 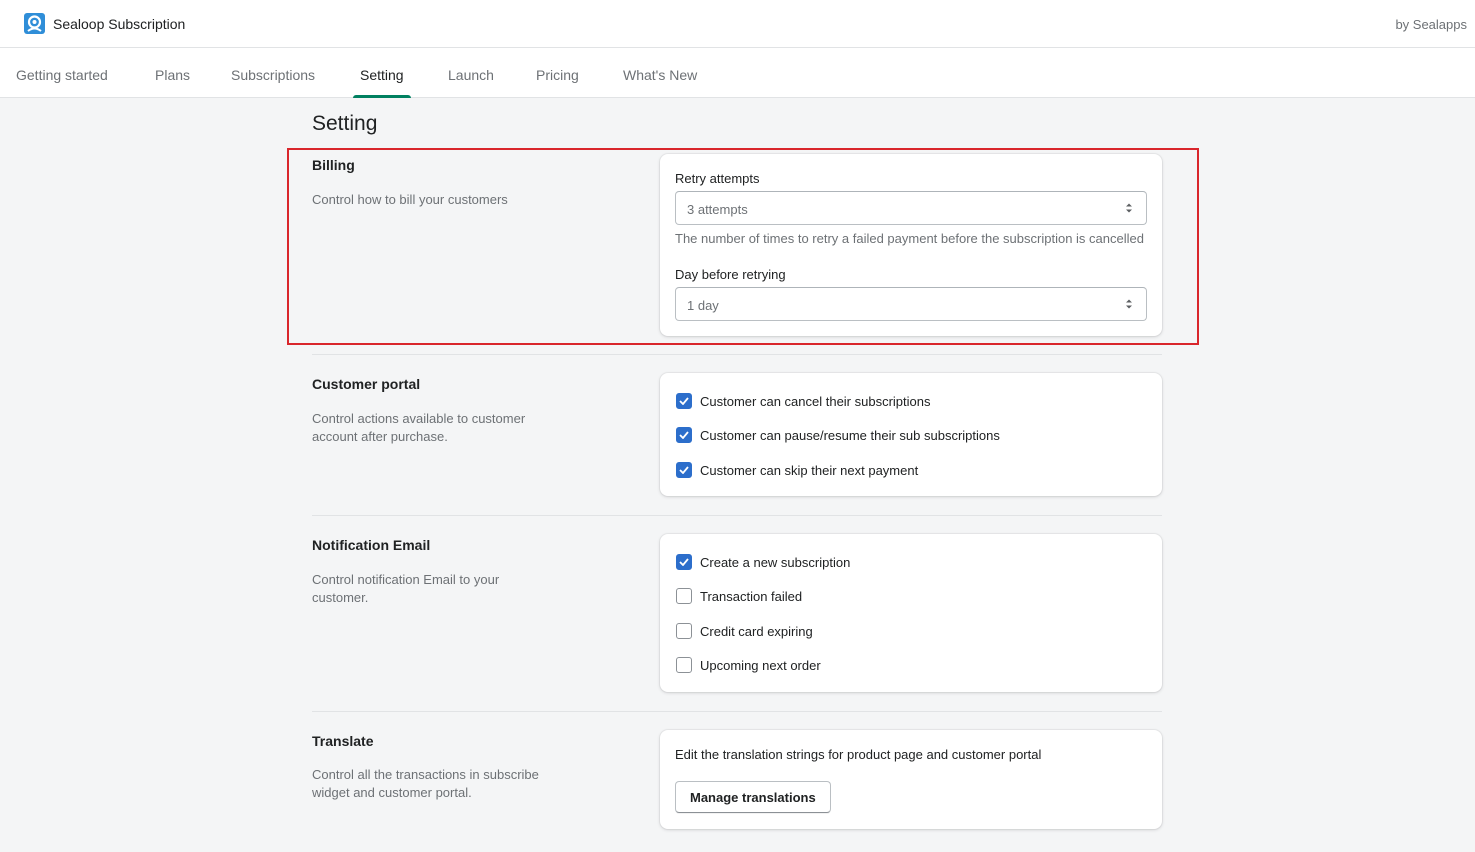 I want to click on translate-section-title: Translate, so click(x=343, y=741).